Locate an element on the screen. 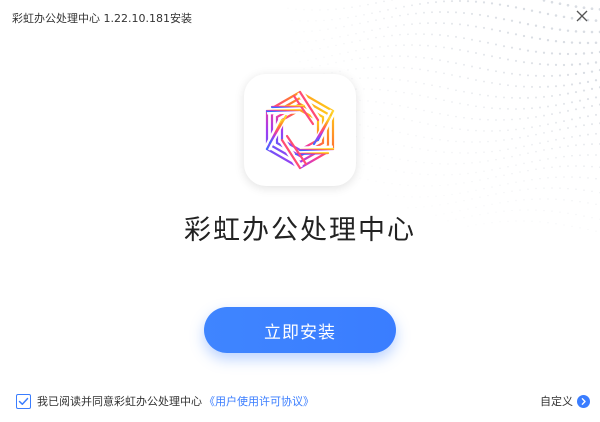  custom-install-label: 自定义 is located at coordinates (556, 401).